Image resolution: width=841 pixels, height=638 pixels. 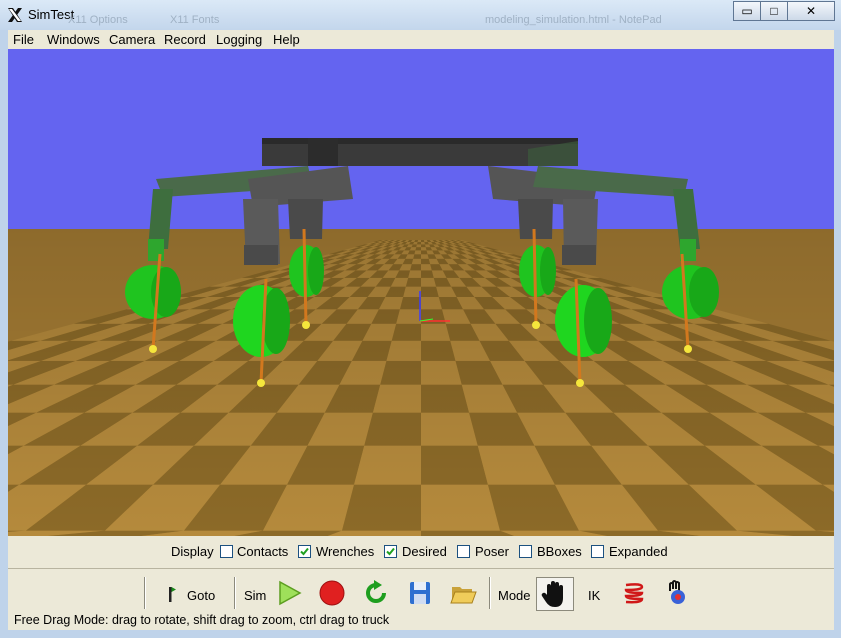 I want to click on open-folder-icon, so click(x=463, y=593).